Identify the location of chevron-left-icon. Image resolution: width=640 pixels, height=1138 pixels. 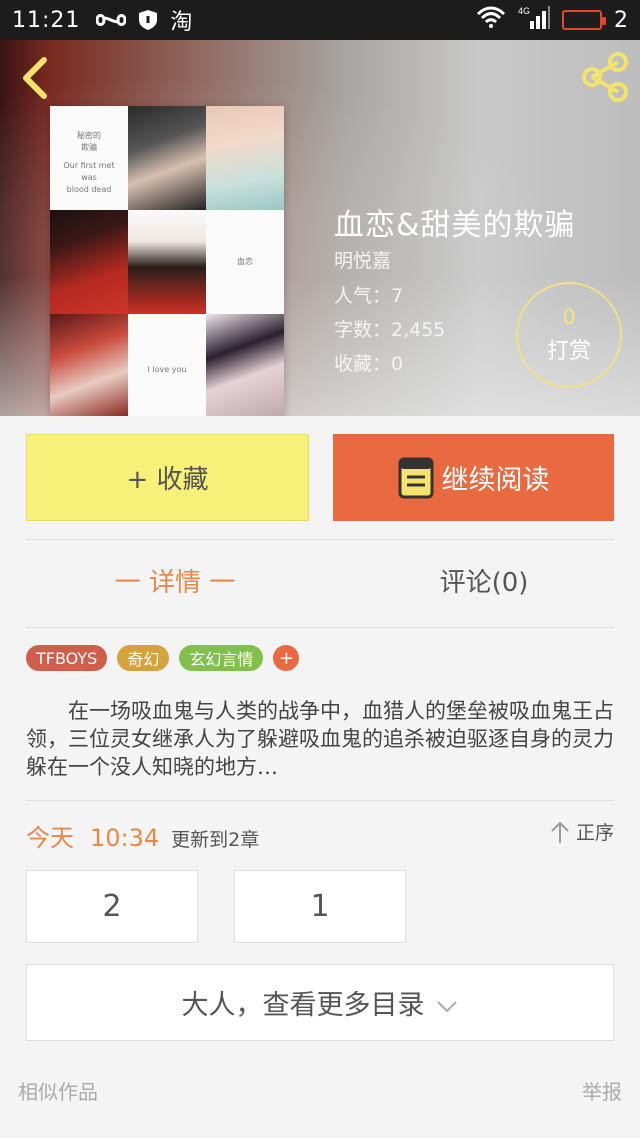
(35, 78).